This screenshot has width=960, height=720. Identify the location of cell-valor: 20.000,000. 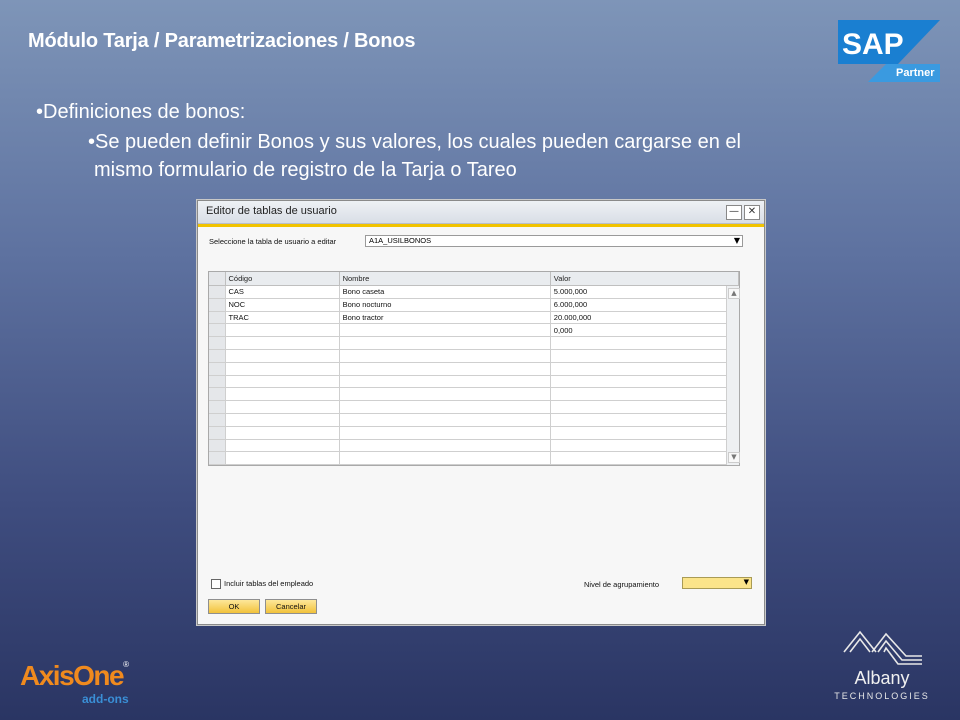
(645, 318).